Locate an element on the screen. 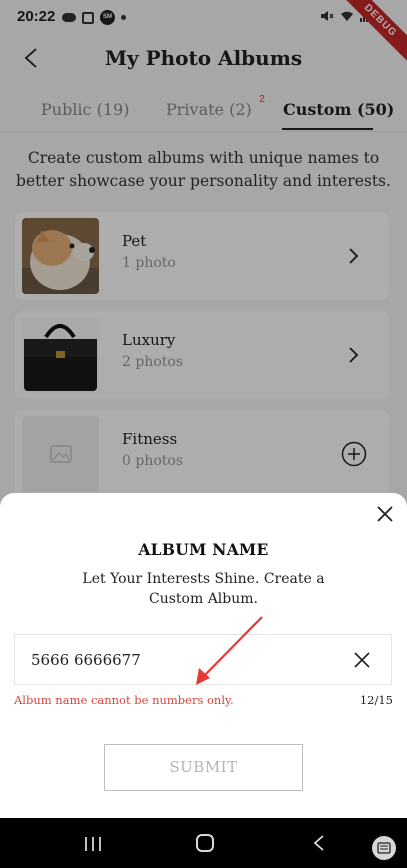 This screenshot has width=407, height=868. keyboard-icon is located at coordinates (384, 848).